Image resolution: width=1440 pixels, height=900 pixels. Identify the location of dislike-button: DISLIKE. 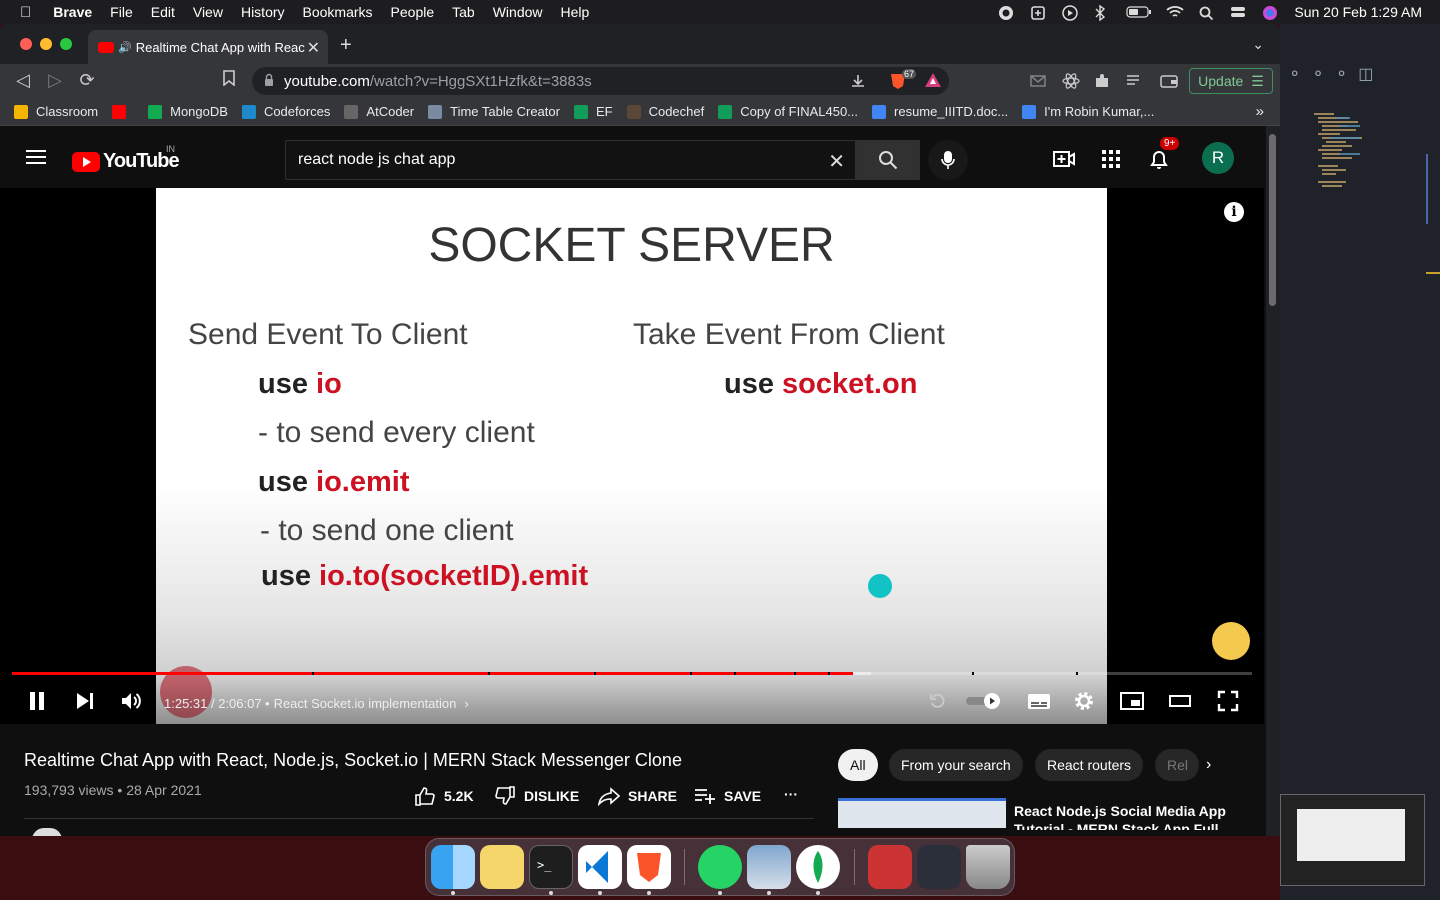
(536, 796).